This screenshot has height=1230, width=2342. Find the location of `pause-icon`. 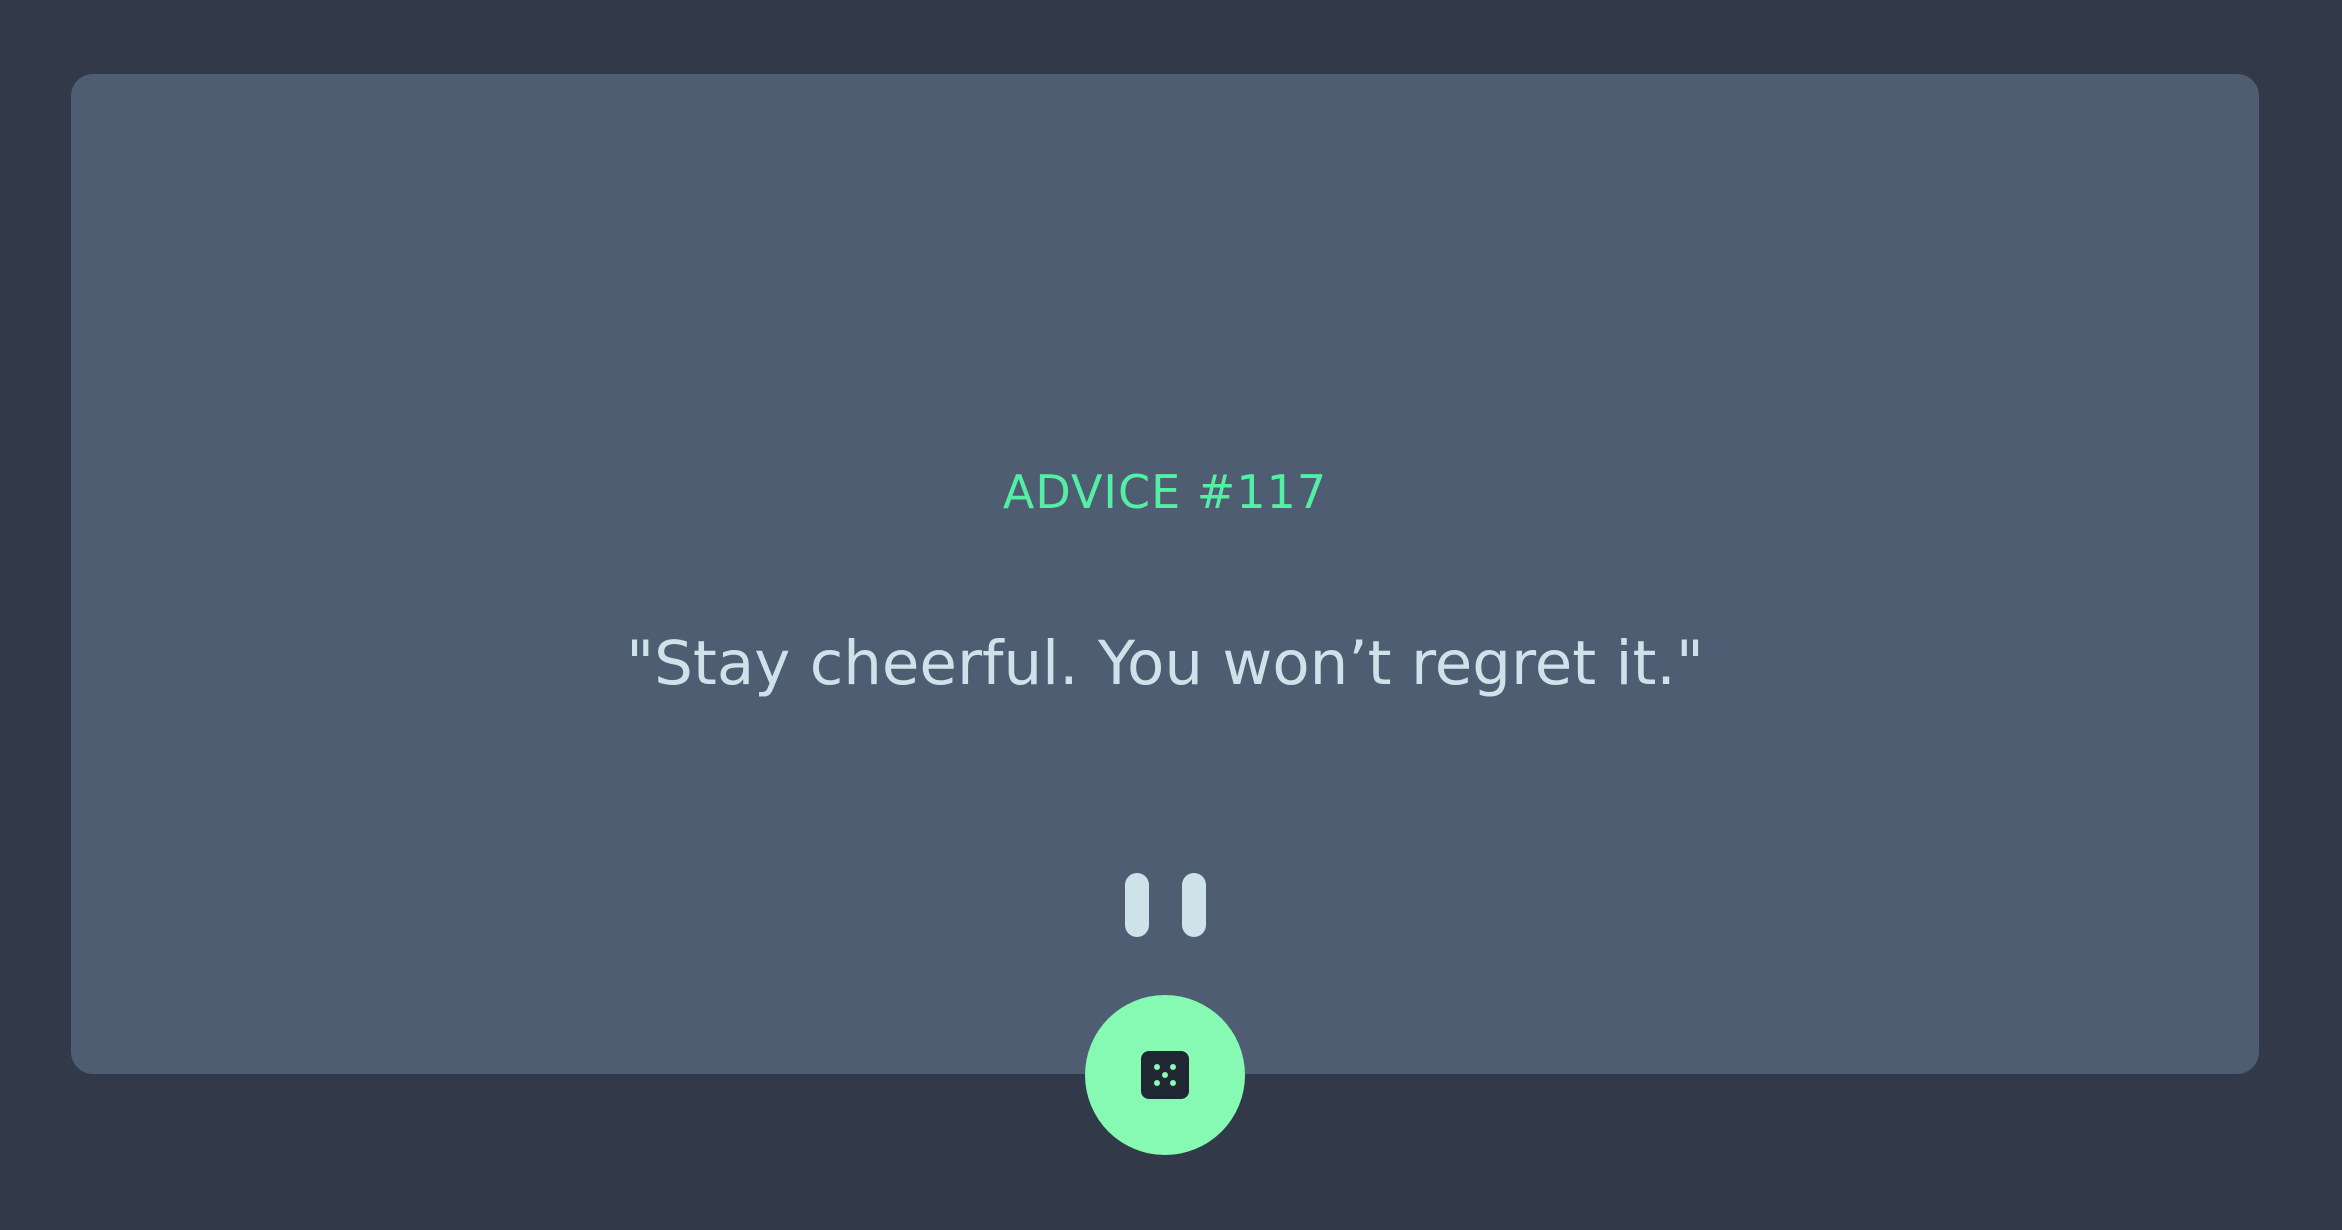

pause-icon is located at coordinates (1165, 905).